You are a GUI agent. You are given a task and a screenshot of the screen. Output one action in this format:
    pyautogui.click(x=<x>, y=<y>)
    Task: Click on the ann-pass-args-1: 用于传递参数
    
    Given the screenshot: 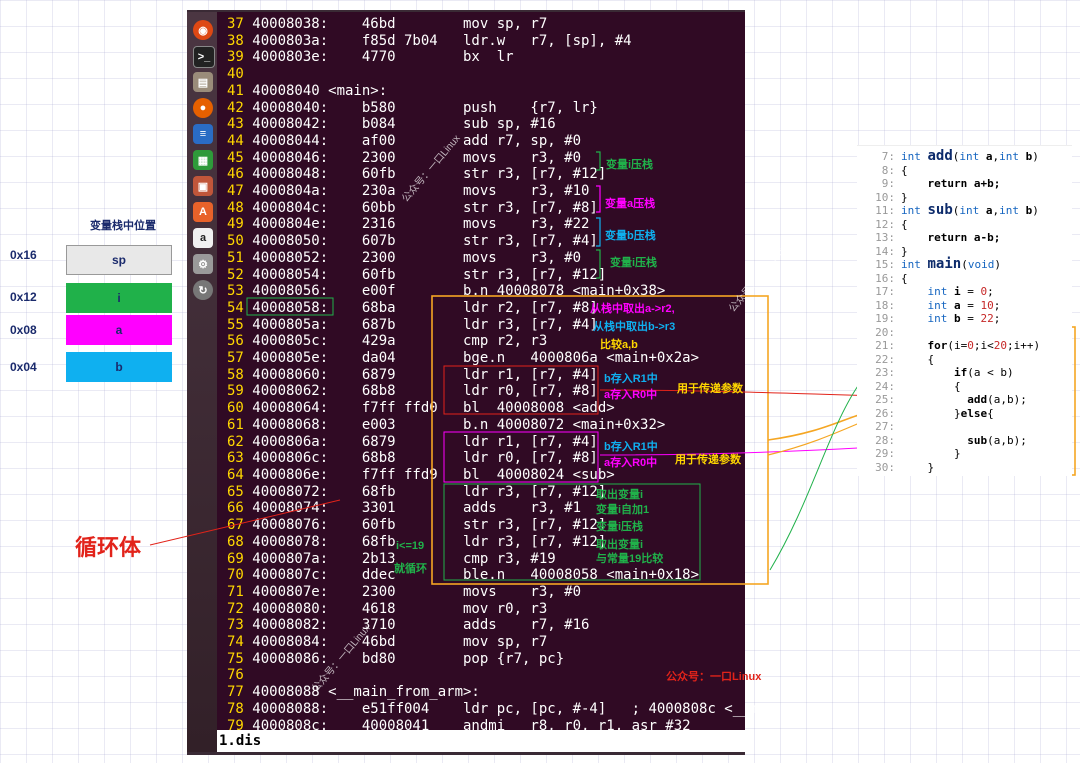 What is the action you would take?
    pyautogui.click(x=710, y=389)
    